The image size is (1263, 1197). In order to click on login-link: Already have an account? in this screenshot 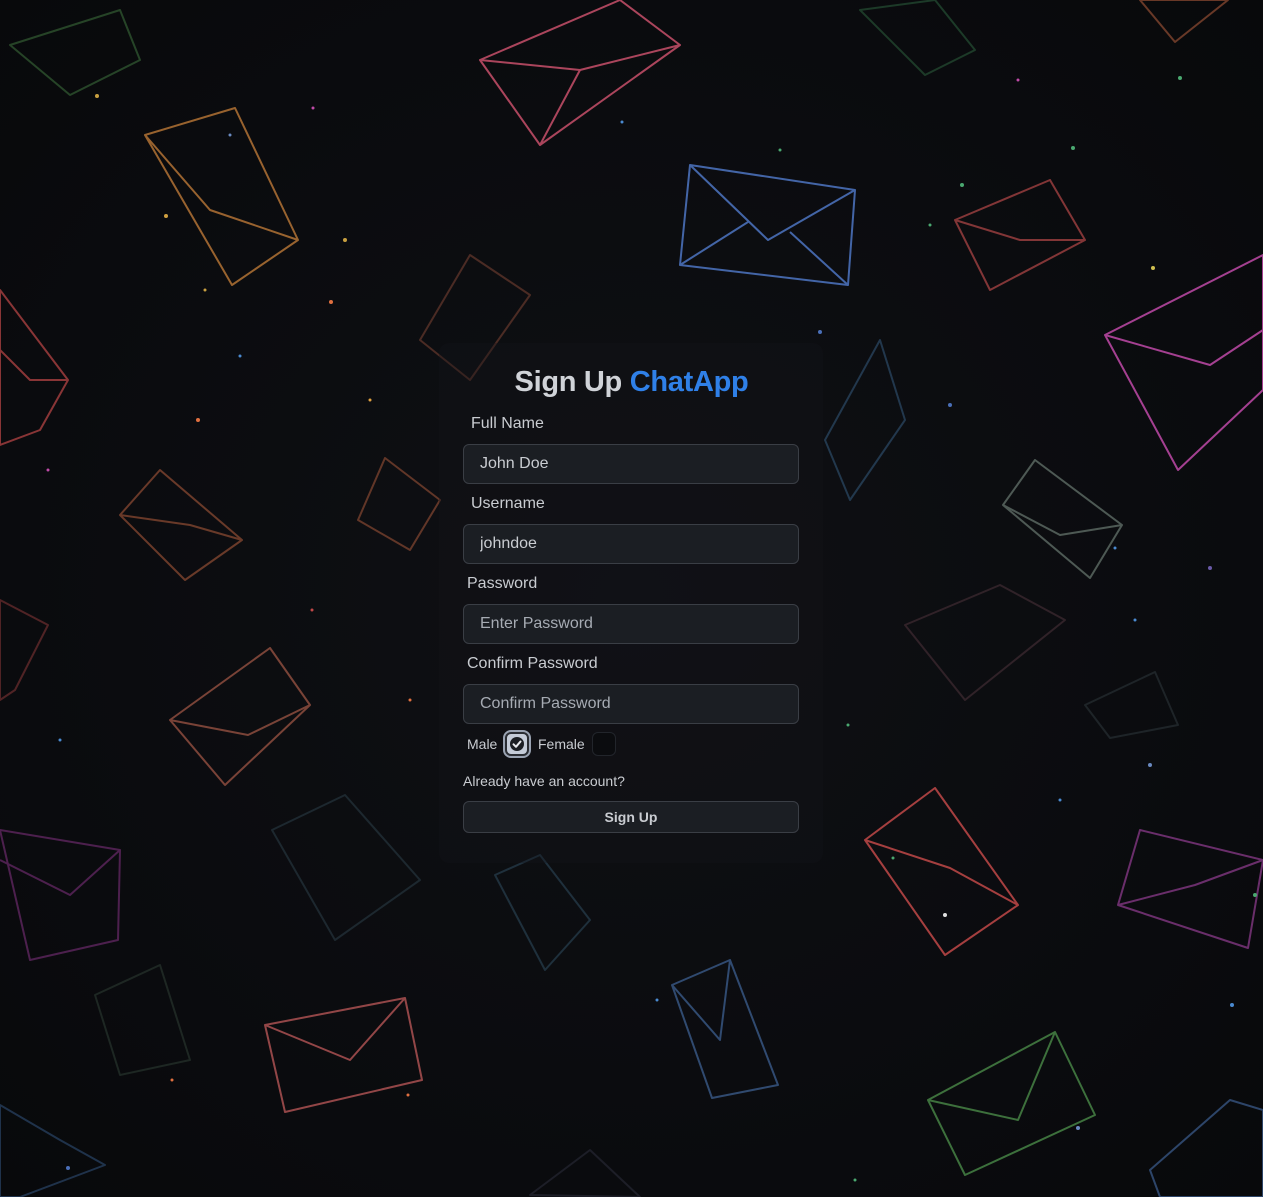, I will do `click(544, 781)`.